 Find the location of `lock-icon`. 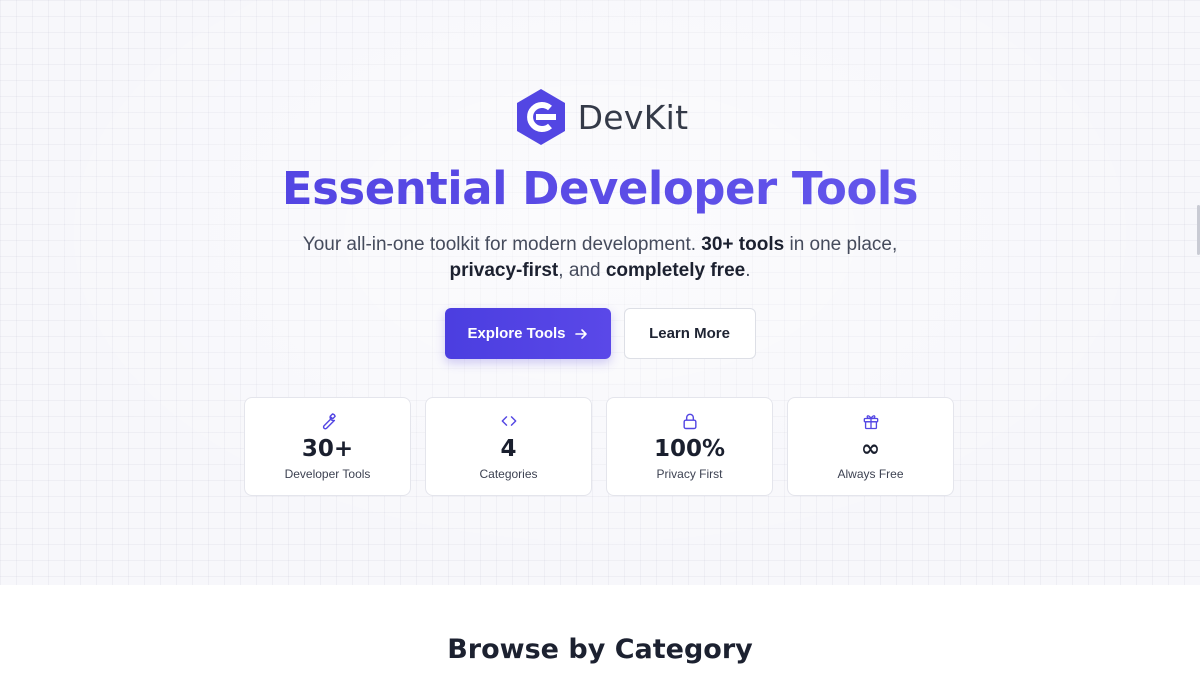

lock-icon is located at coordinates (689, 421).